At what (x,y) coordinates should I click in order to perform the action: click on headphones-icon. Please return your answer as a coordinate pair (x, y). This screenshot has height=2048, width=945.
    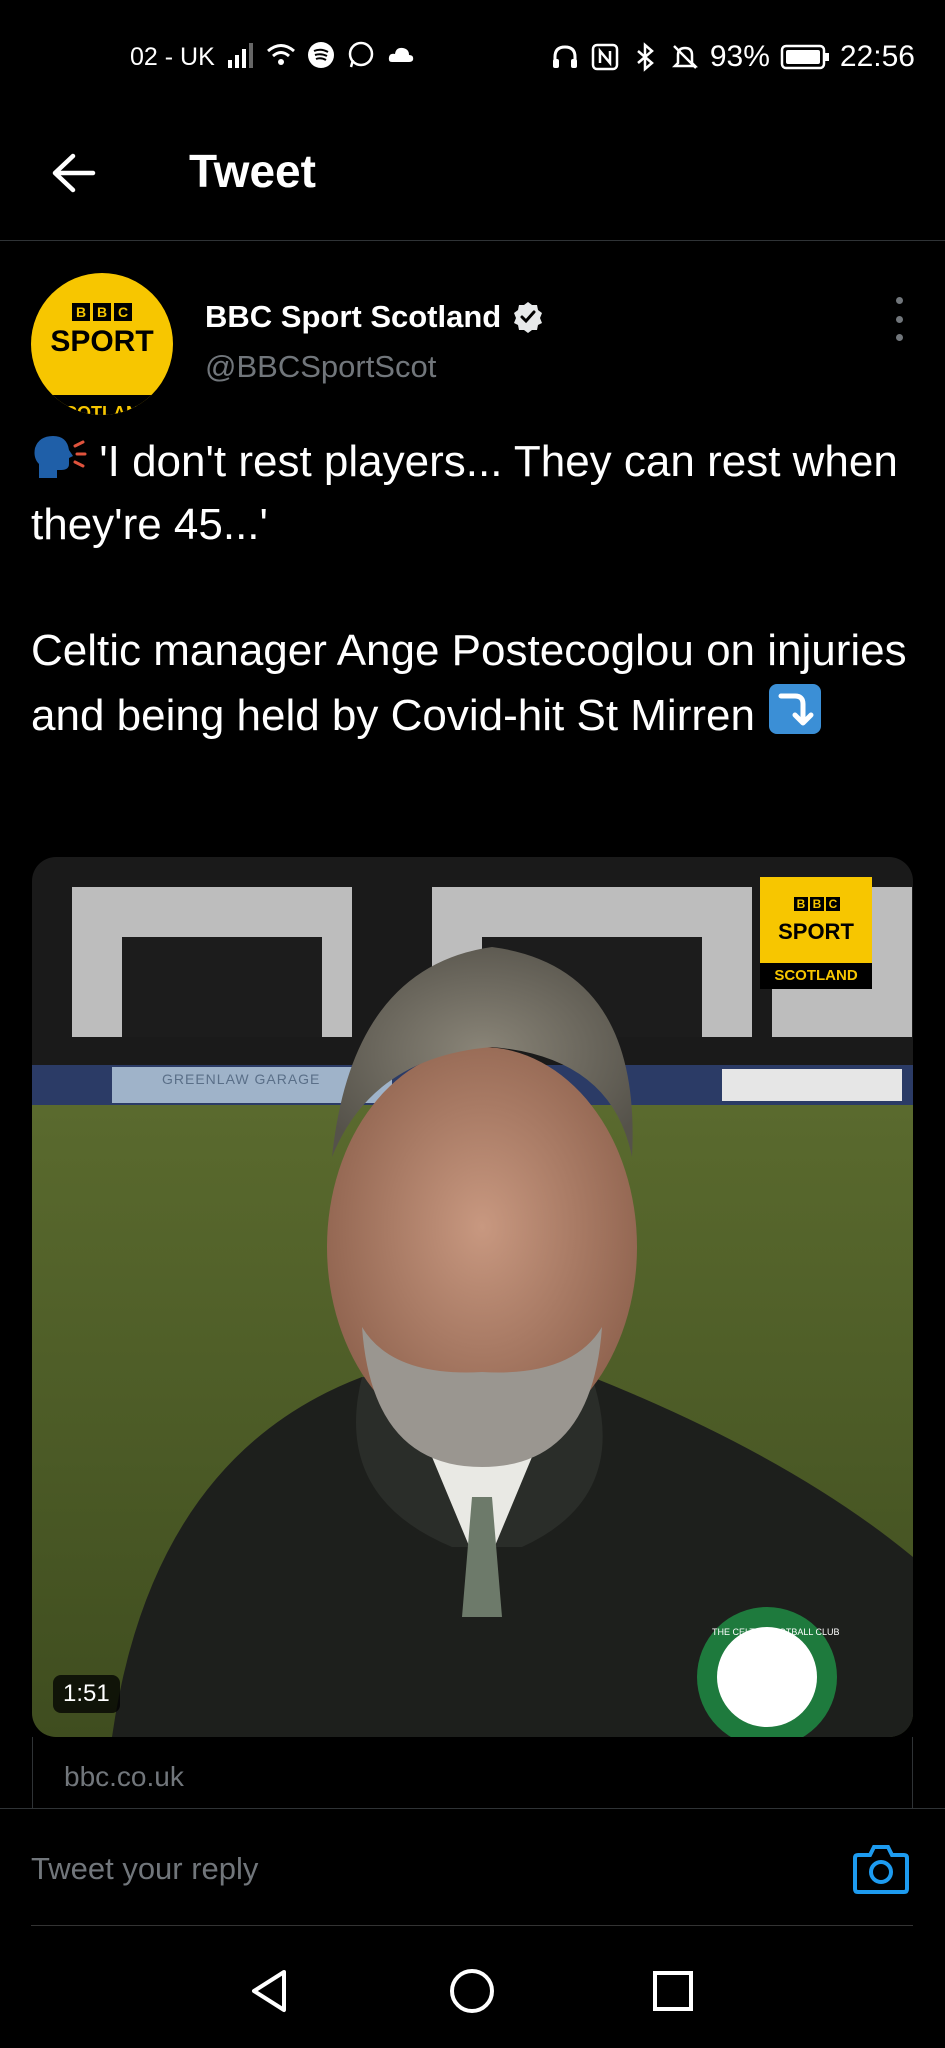
    Looking at the image, I should click on (564, 56).